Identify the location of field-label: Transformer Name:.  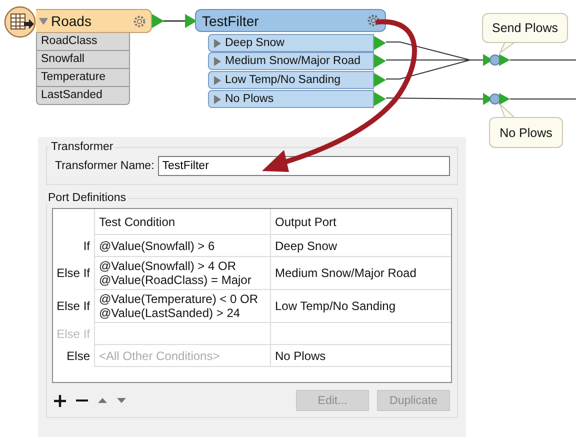
(104, 166).